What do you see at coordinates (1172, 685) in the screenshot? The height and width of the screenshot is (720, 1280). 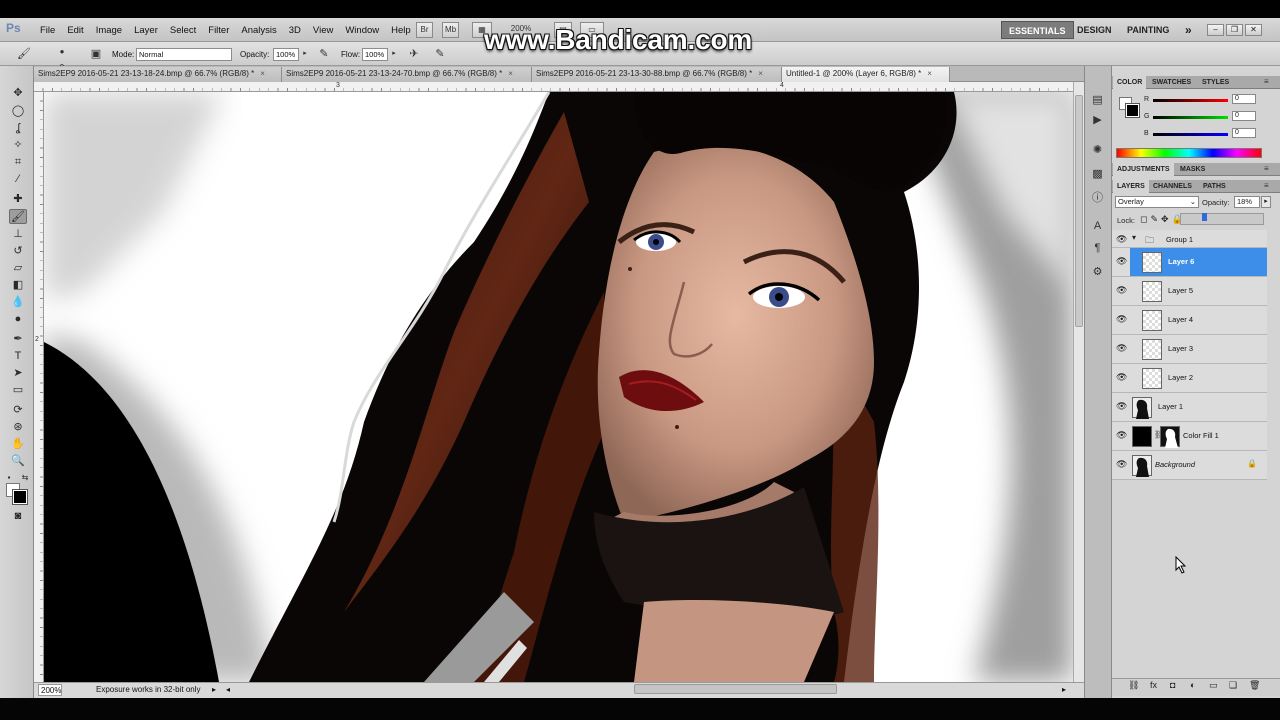 I see `add-mask-icon: ◘` at bounding box center [1172, 685].